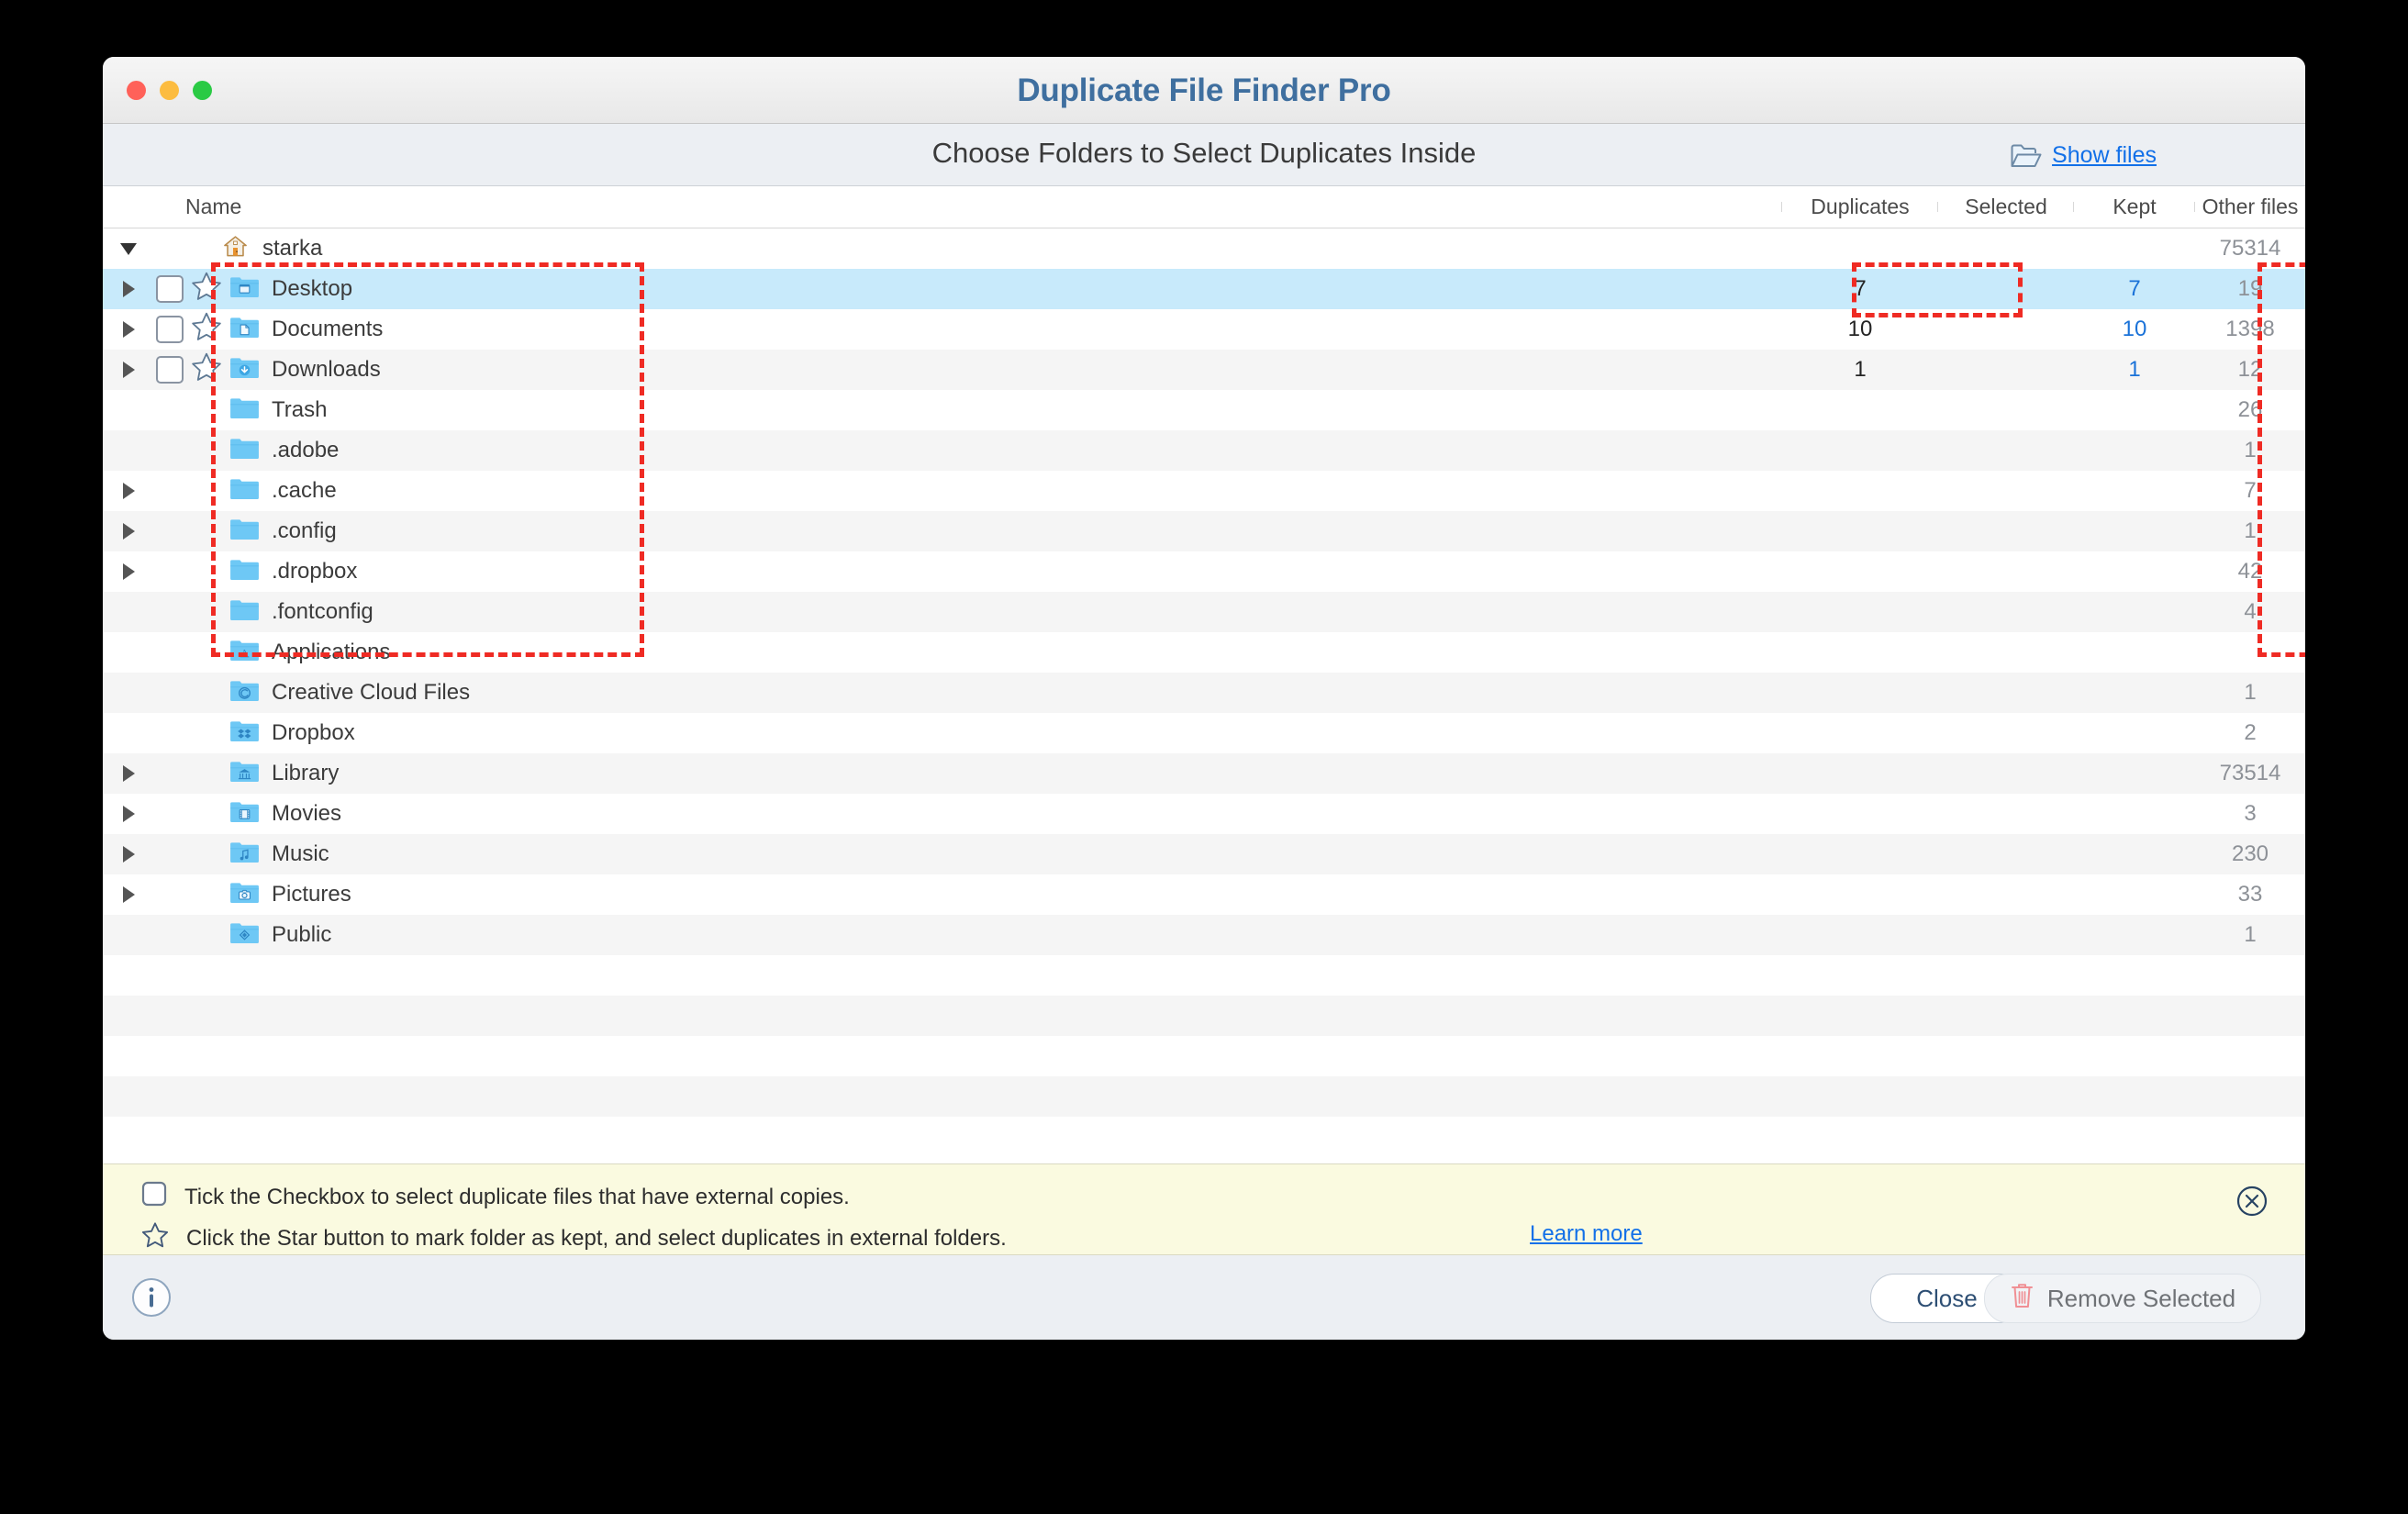  I want to click on table-row: Library 73514, so click(1204, 773).